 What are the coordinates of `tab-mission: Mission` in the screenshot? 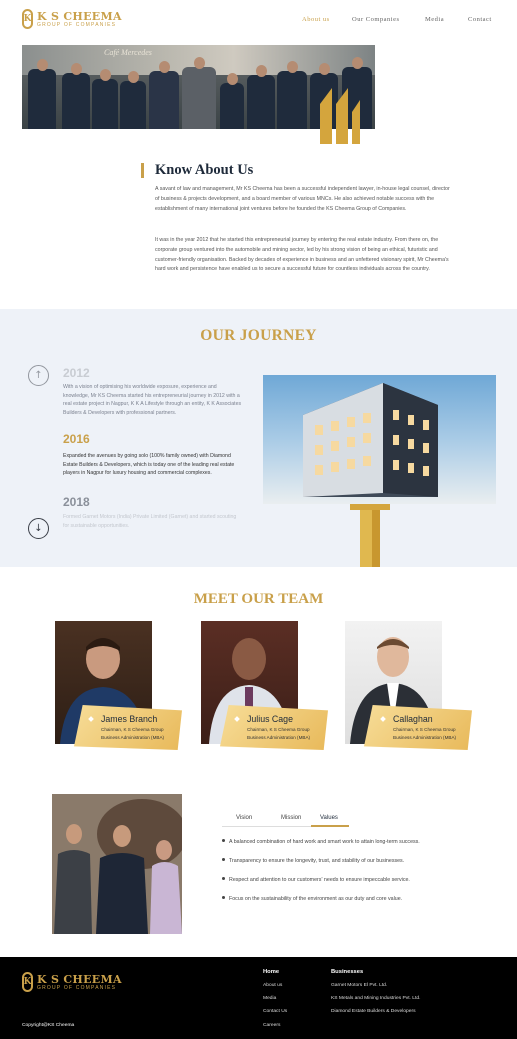 It's located at (291, 818).